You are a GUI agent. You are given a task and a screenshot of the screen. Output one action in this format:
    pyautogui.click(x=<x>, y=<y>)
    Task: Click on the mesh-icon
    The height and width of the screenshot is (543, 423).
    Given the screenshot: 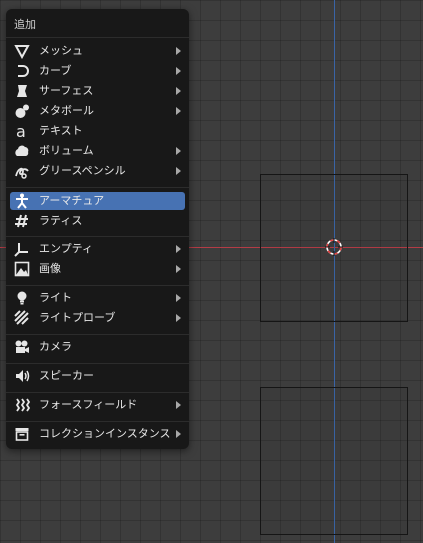 What is the action you would take?
    pyautogui.click(x=22, y=51)
    